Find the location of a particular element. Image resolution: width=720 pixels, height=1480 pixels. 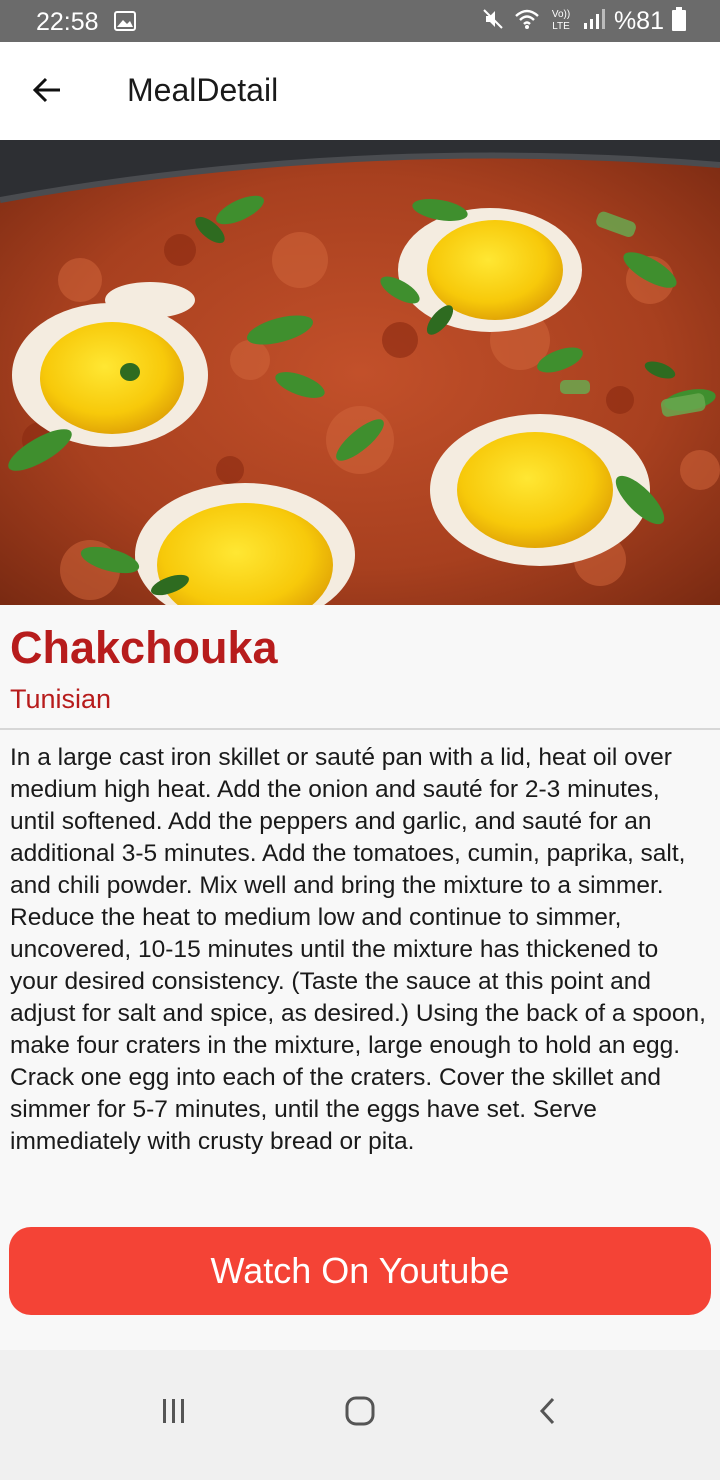

battery-percentage: %81 is located at coordinates (638, 20).